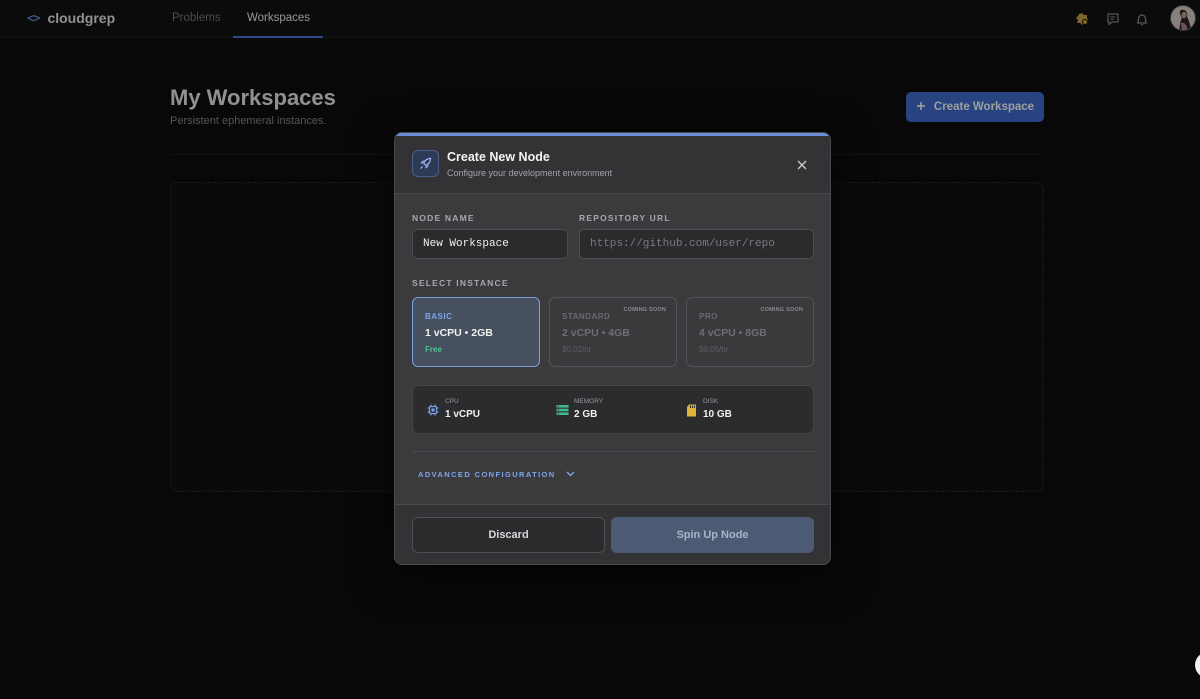 This screenshot has width=1200, height=699. I want to click on select-instance-label: SELECT INSTANCE, so click(460, 283).